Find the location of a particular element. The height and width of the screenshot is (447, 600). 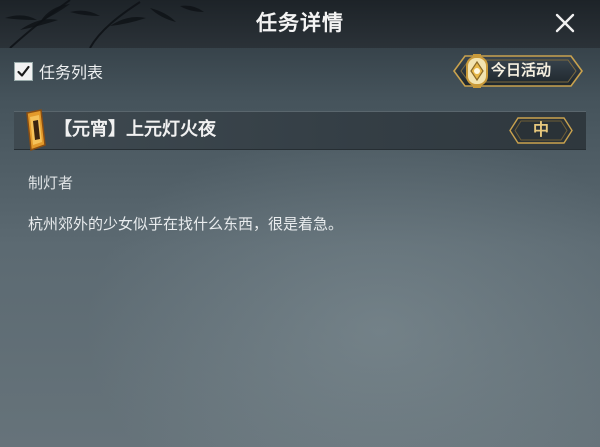

difficulty-badge: 中 is located at coordinates (540, 129).